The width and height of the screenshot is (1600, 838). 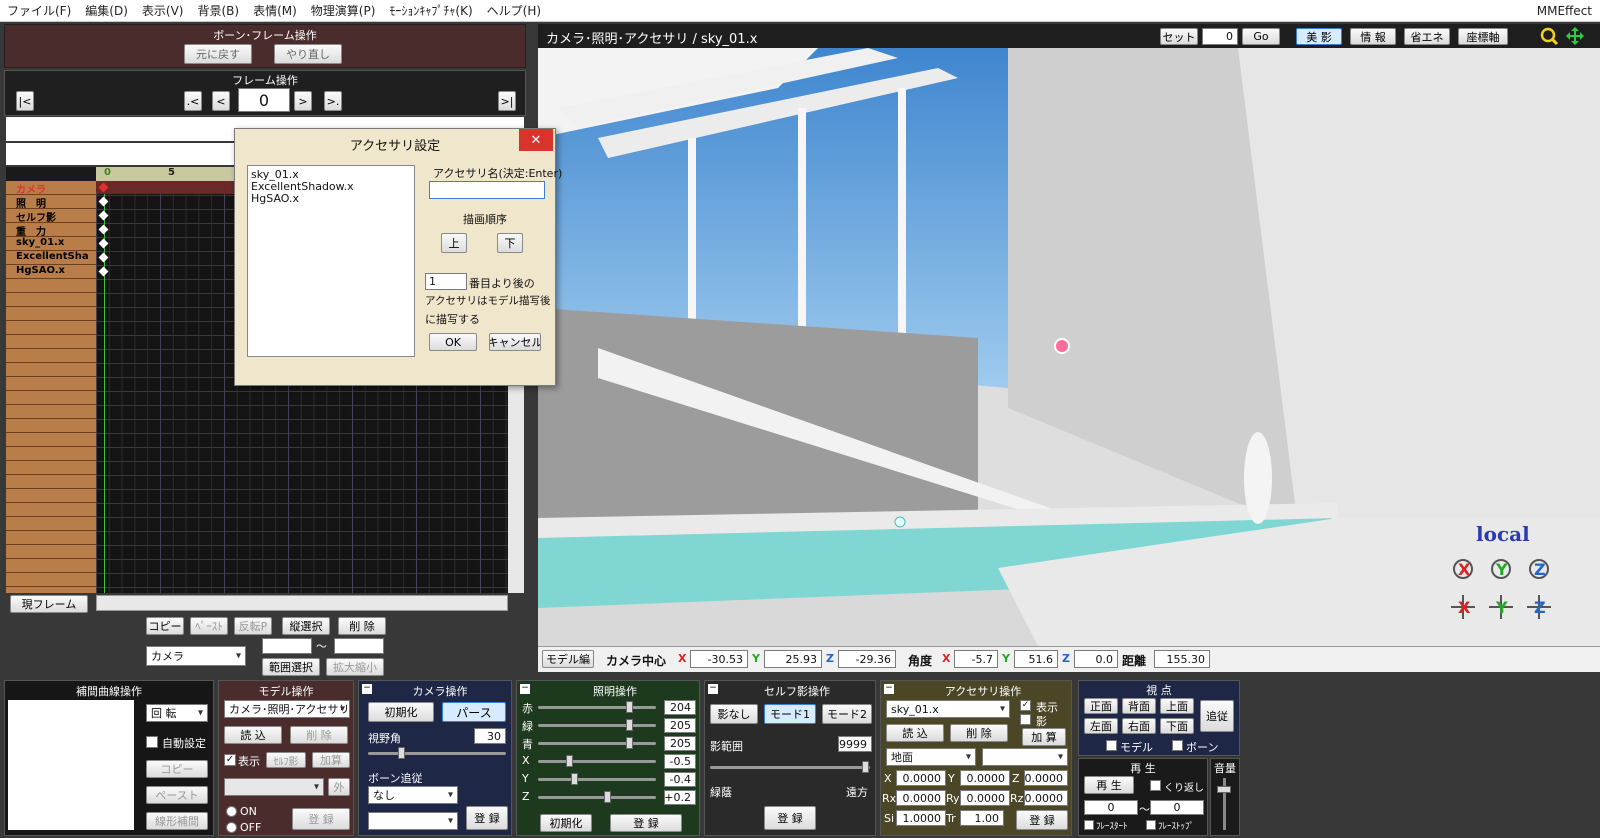 I want to click on view-left-button: 左面, so click(x=1101, y=726).